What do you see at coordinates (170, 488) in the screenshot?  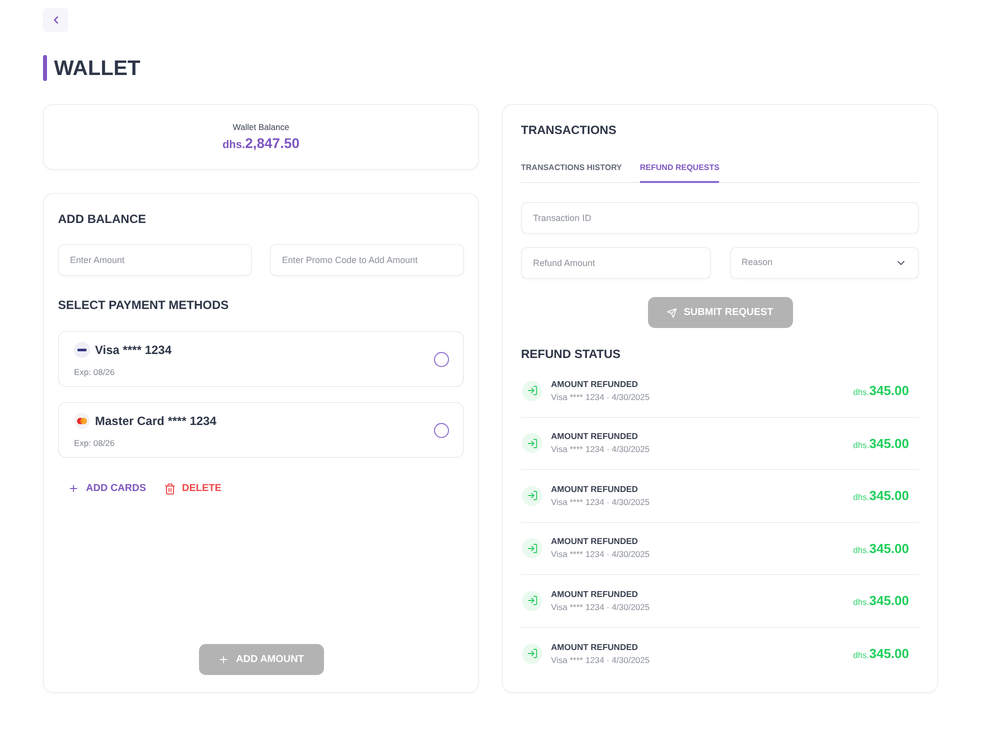 I see `trash-icon` at bounding box center [170, 488].